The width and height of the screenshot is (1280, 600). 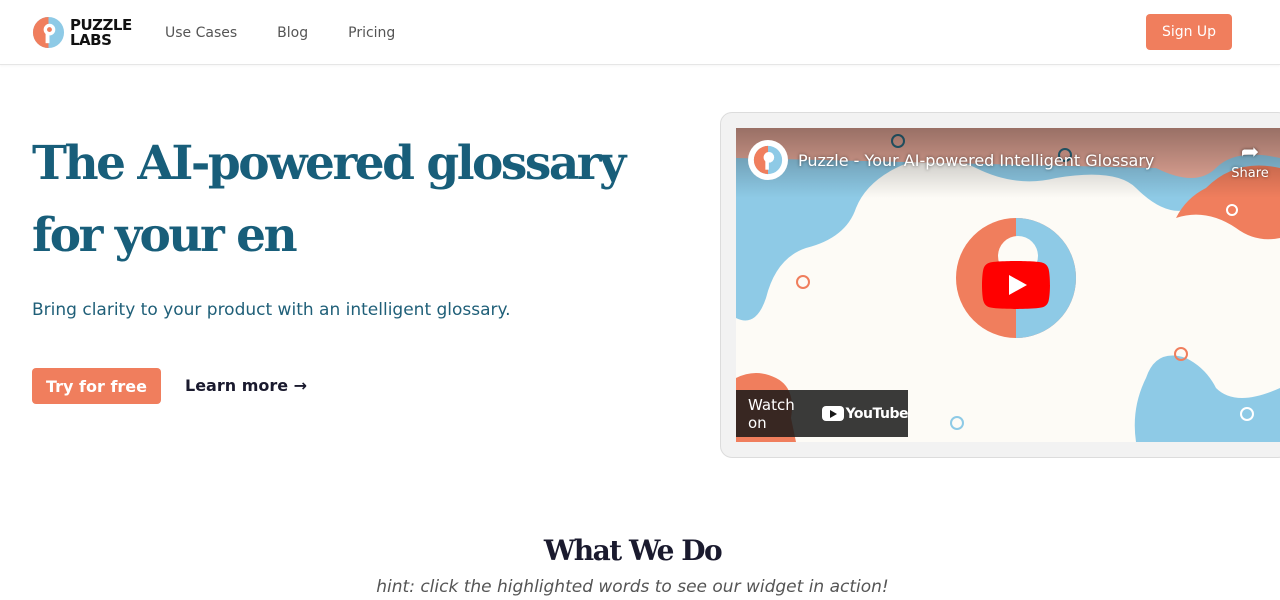 I want to click on watch-on-youtube-button: Watch on YouTube, so click(x=822, y=413).